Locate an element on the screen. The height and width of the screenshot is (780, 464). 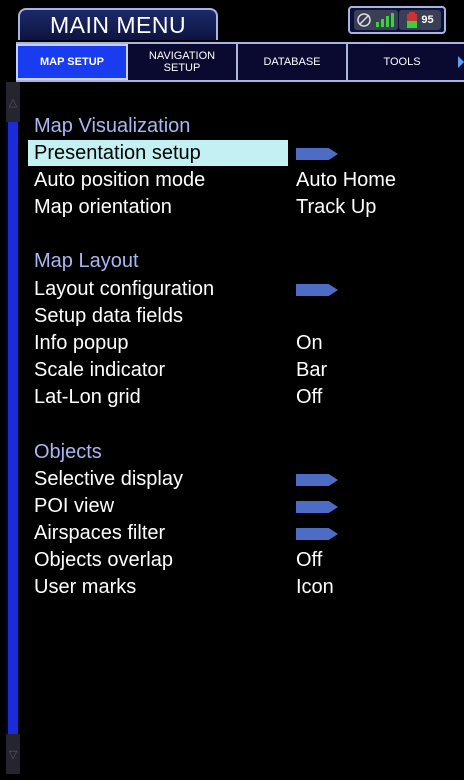
menu-item-label: Info popup is located at coordinates (81, 343).